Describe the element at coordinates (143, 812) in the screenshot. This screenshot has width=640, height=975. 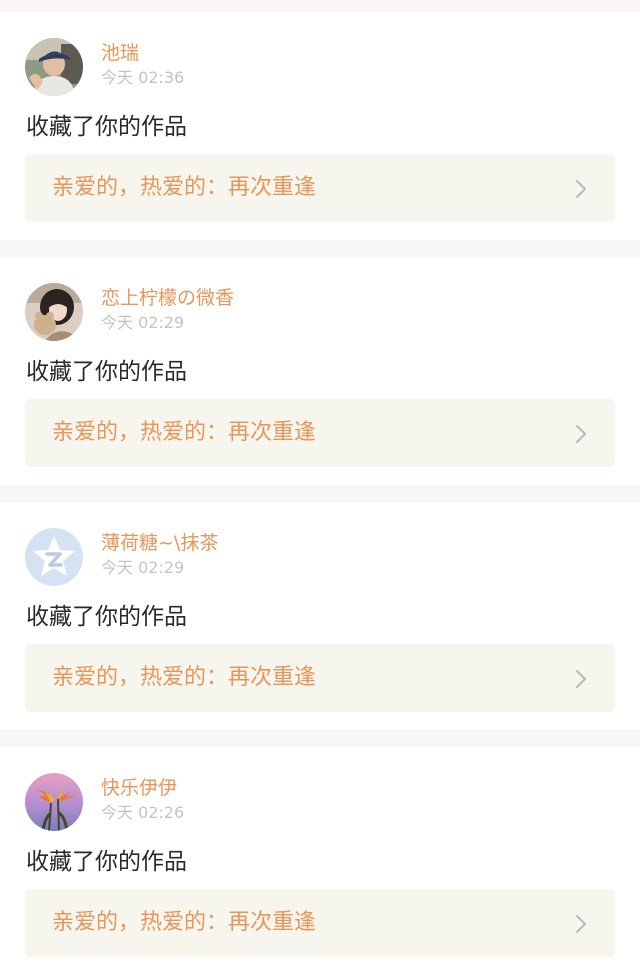
I see `timestamp: 今天 02:26` at that location.